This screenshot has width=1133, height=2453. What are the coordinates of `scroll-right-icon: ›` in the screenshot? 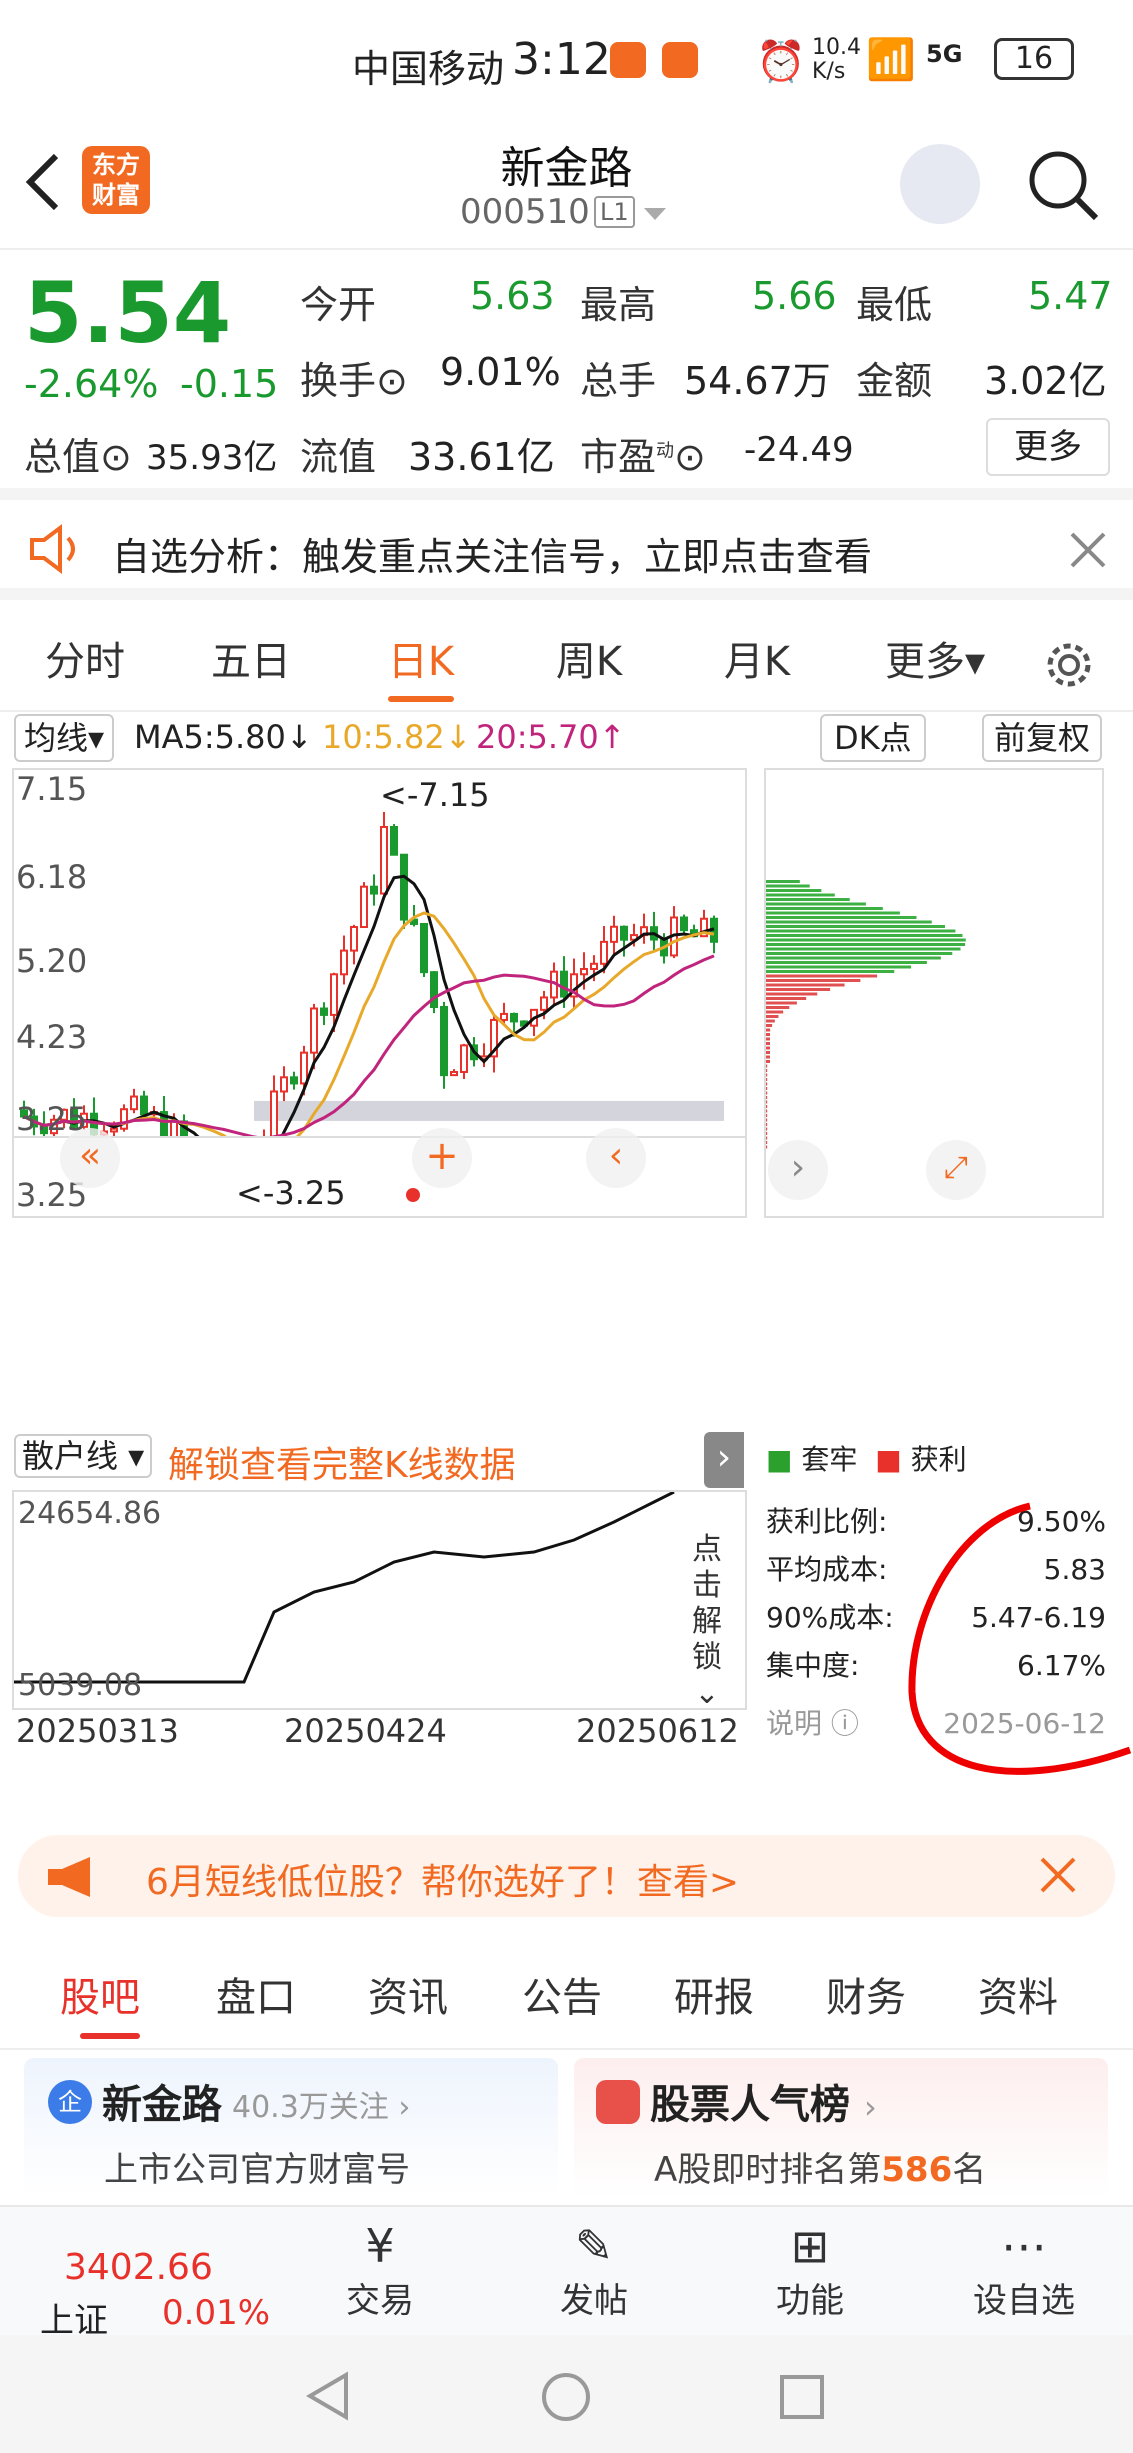 It's located at (798, 1170).